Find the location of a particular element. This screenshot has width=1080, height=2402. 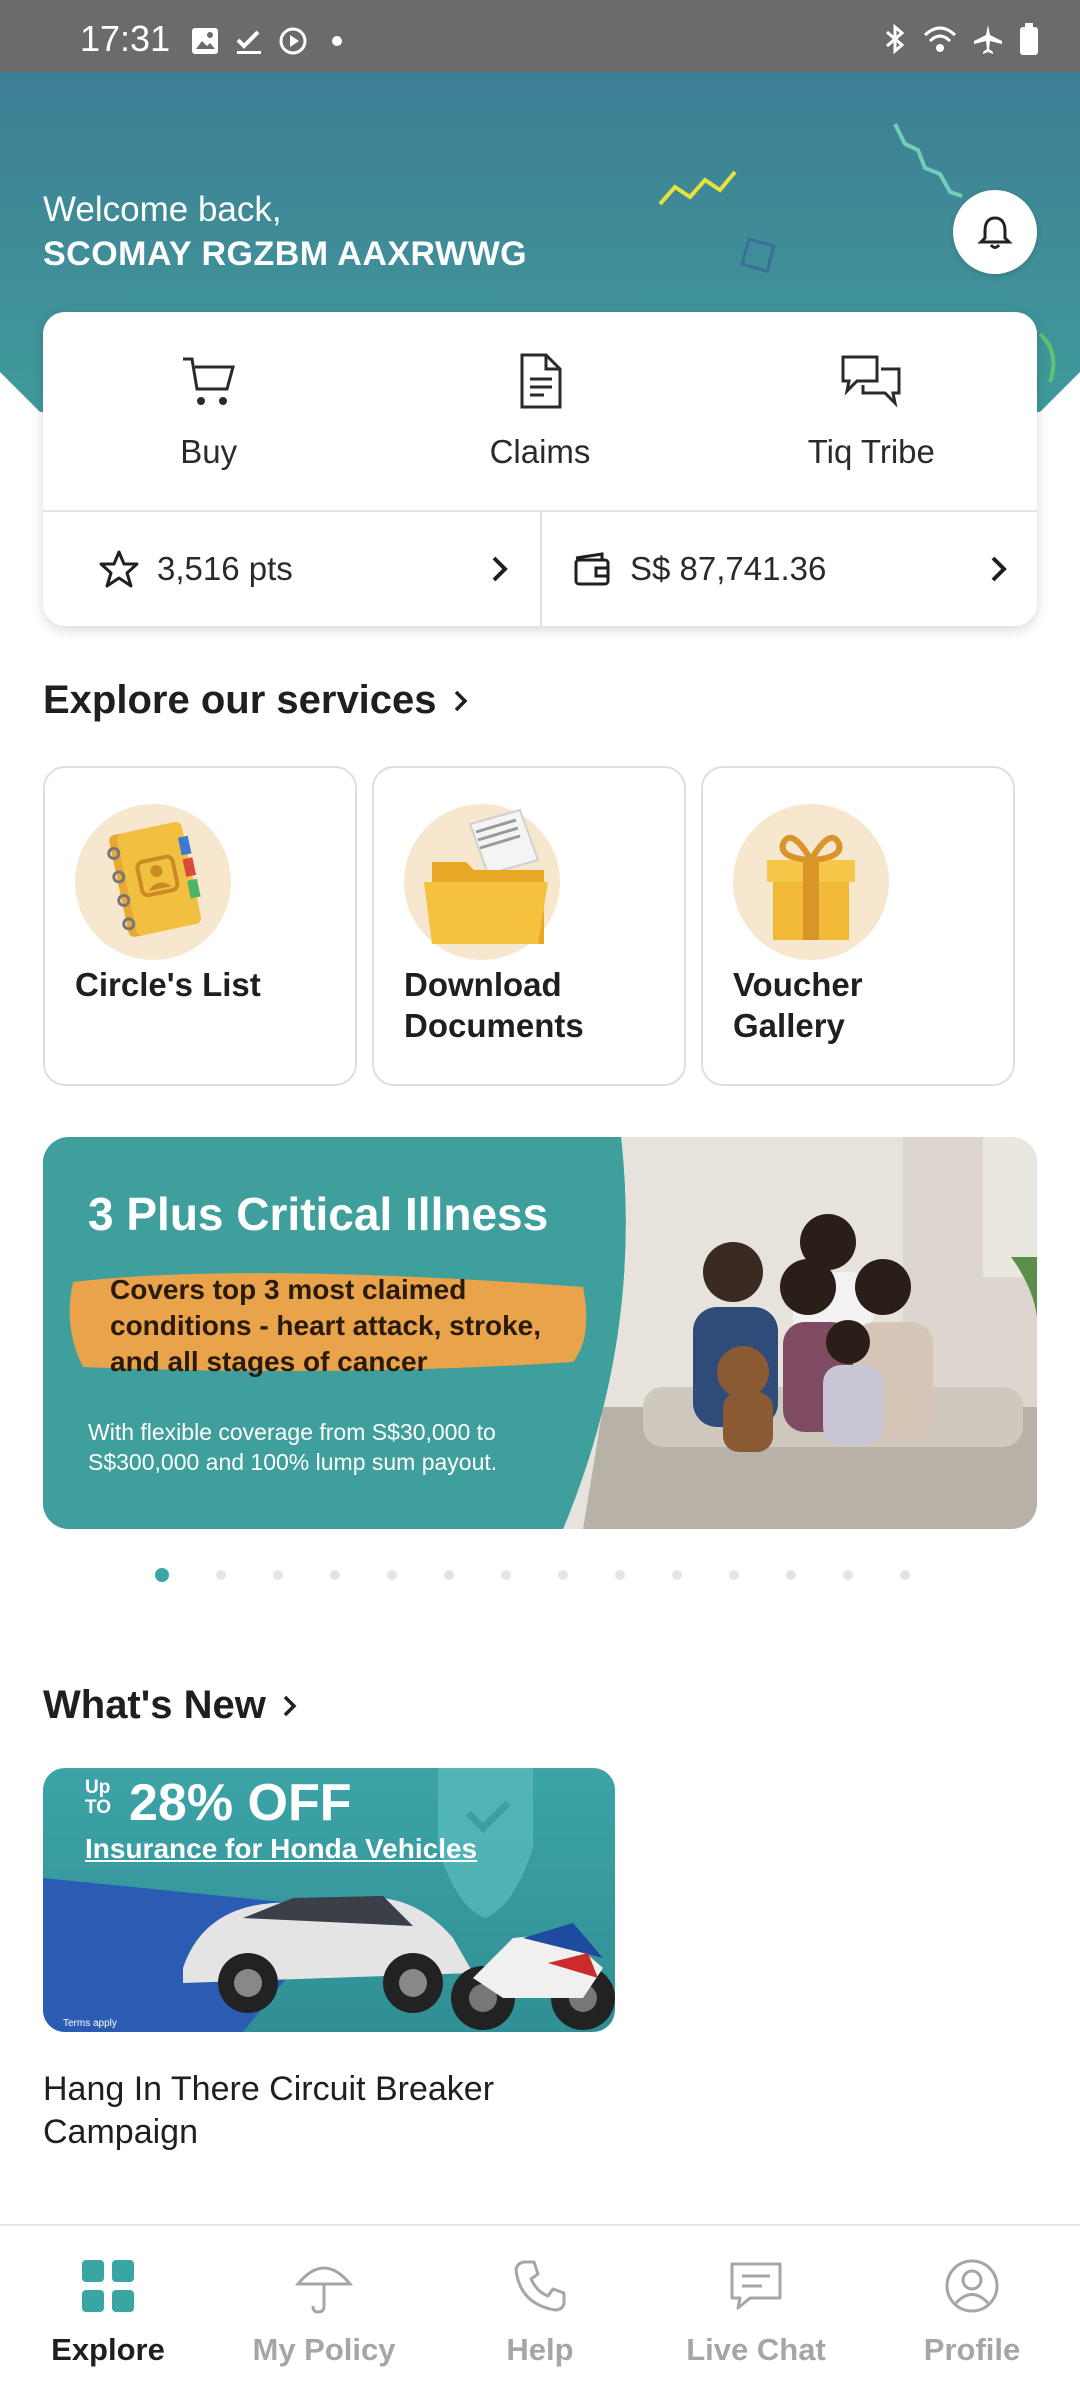

profile-icon is located at coordinates (972, 2286).